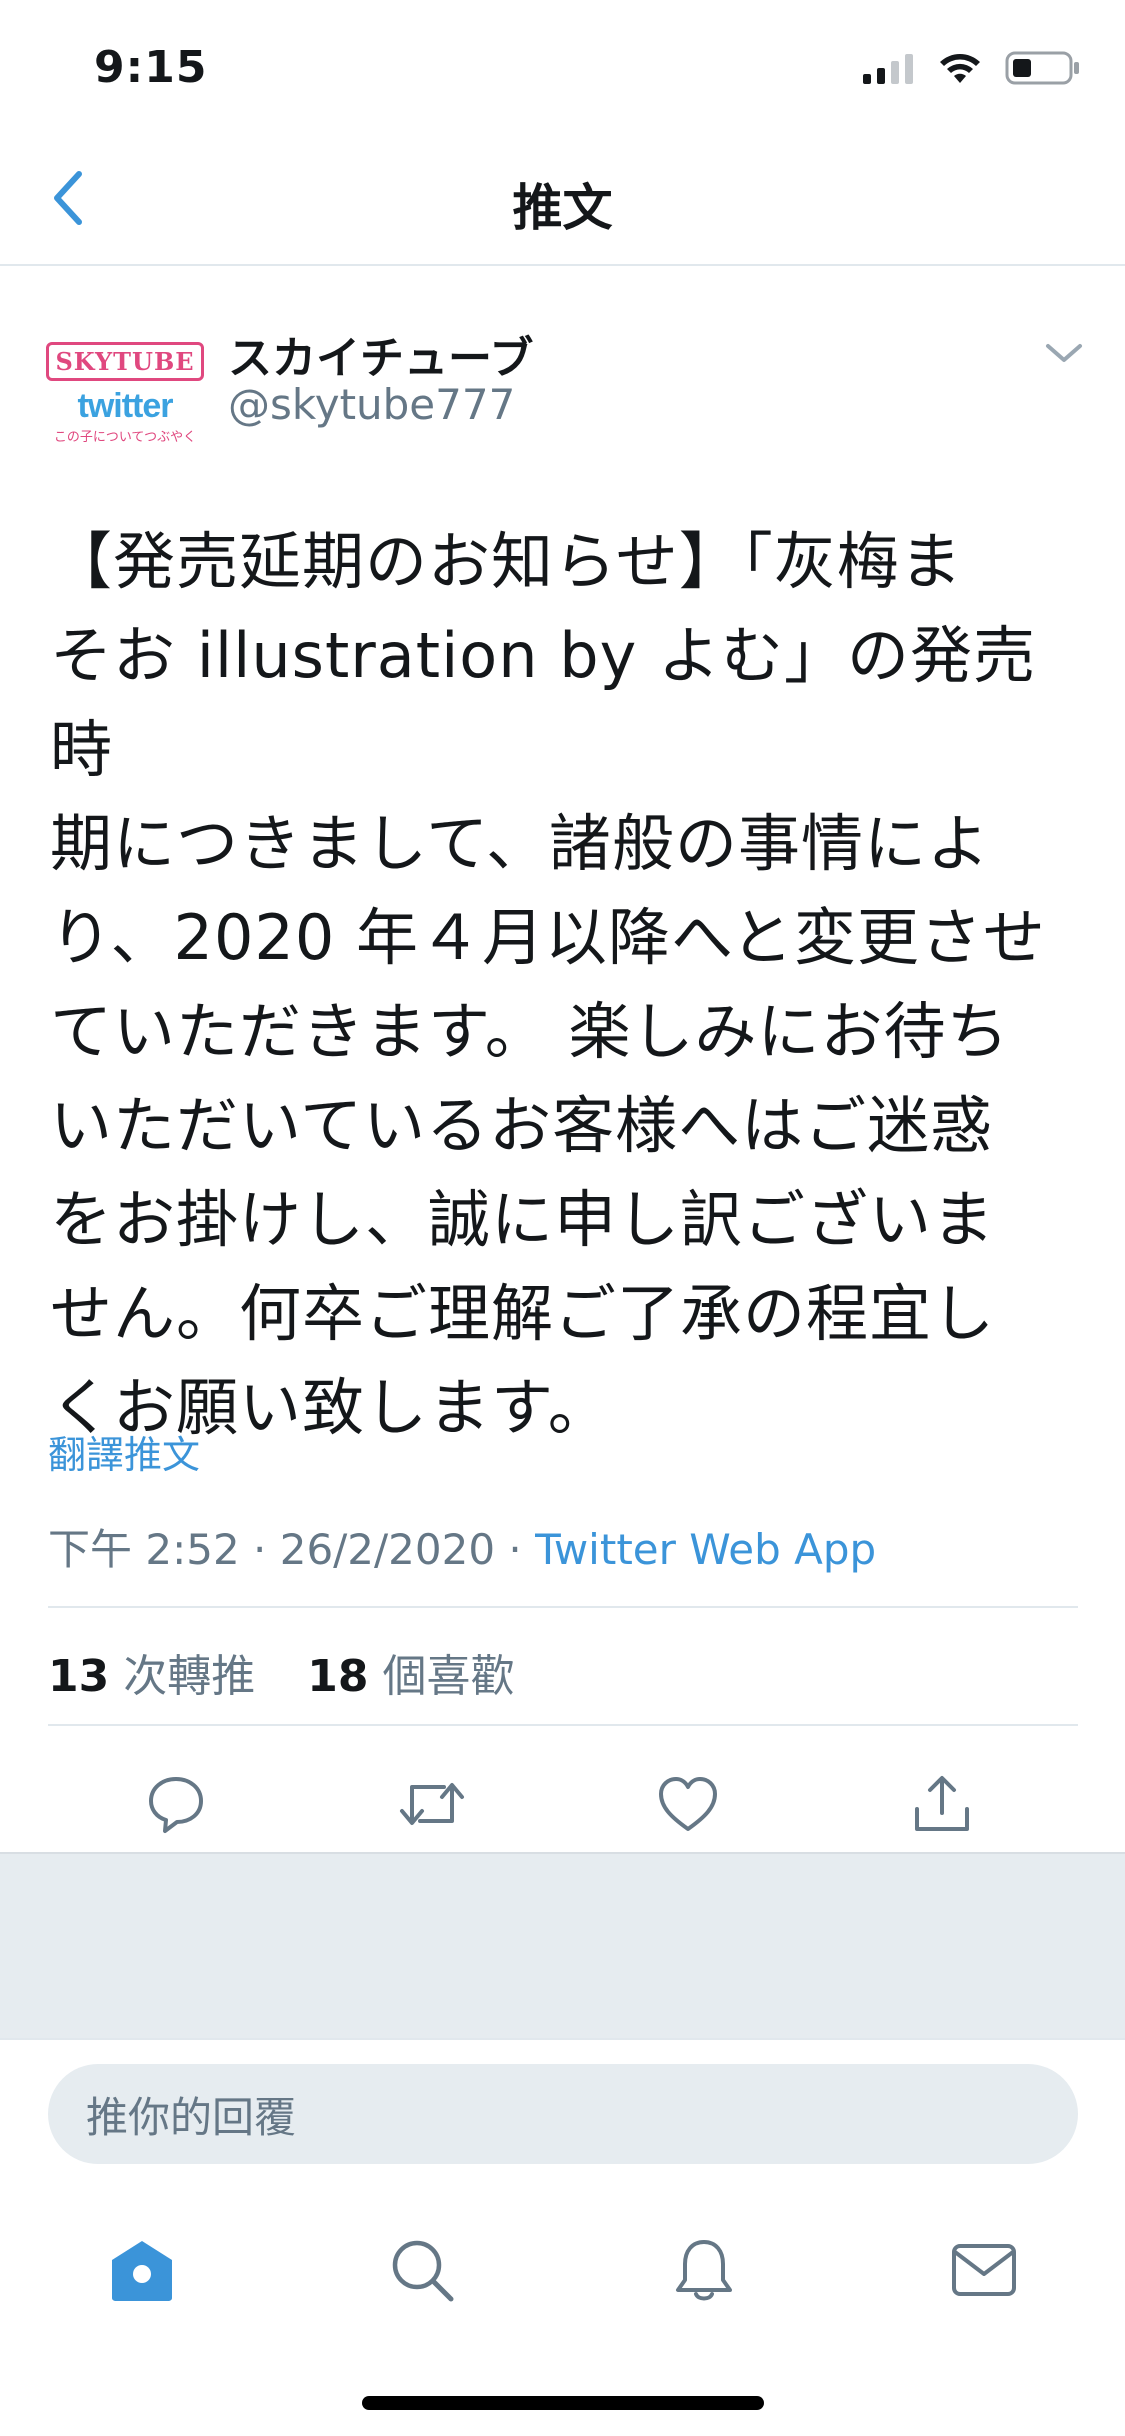 This screenshot has width=1125, height=2436. What do you see at coordinates (562, 208) in the screenshot?
I see `page-title: 推文` at bounding box center [562, 208].